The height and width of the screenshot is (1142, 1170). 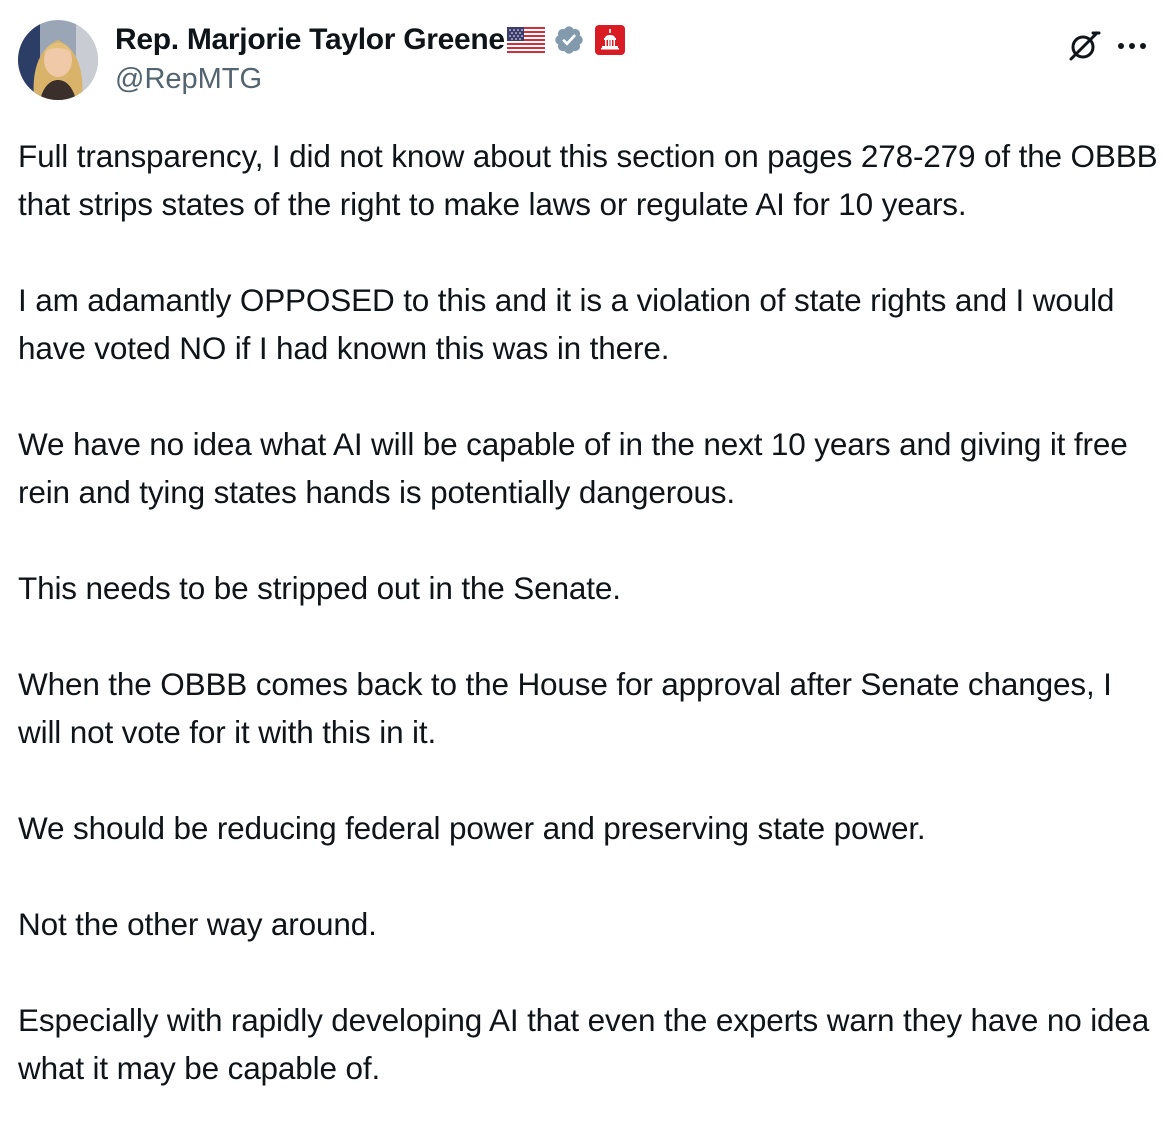 What do you see at coordinates (370, 79) in the screenshot?
I see `handle: @RepMTG` at bounding box center [370, 79].